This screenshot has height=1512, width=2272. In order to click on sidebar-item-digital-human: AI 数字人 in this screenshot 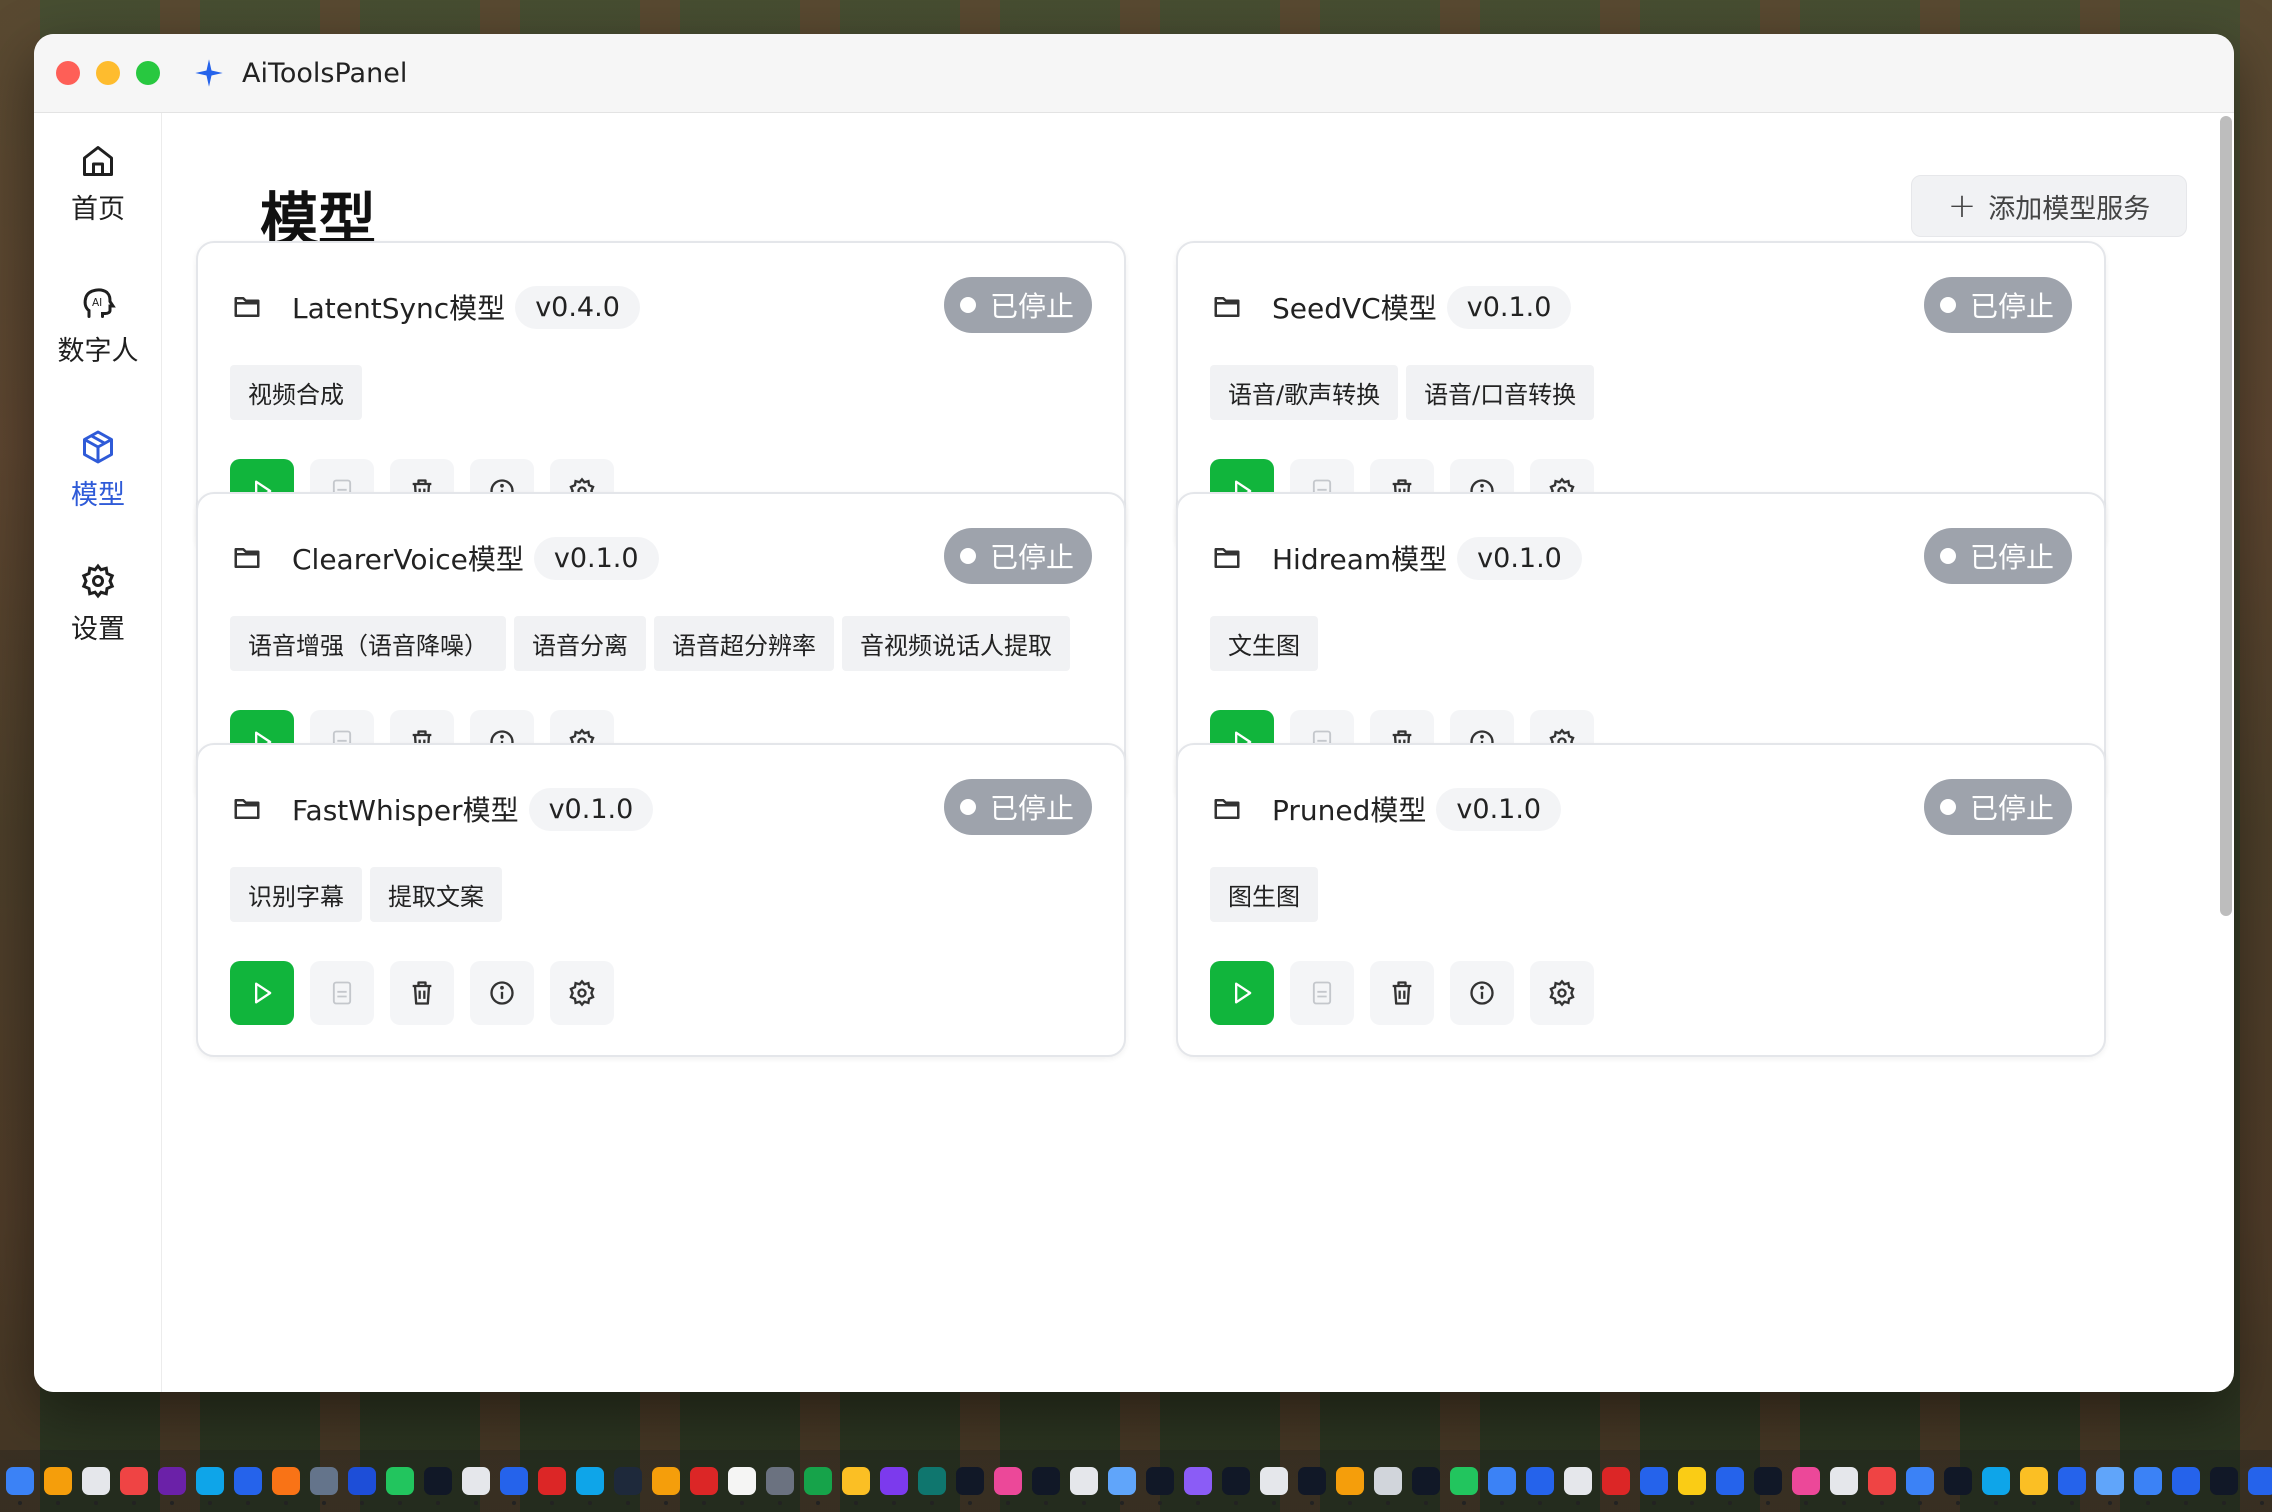, I will do `click(98, 326)`.